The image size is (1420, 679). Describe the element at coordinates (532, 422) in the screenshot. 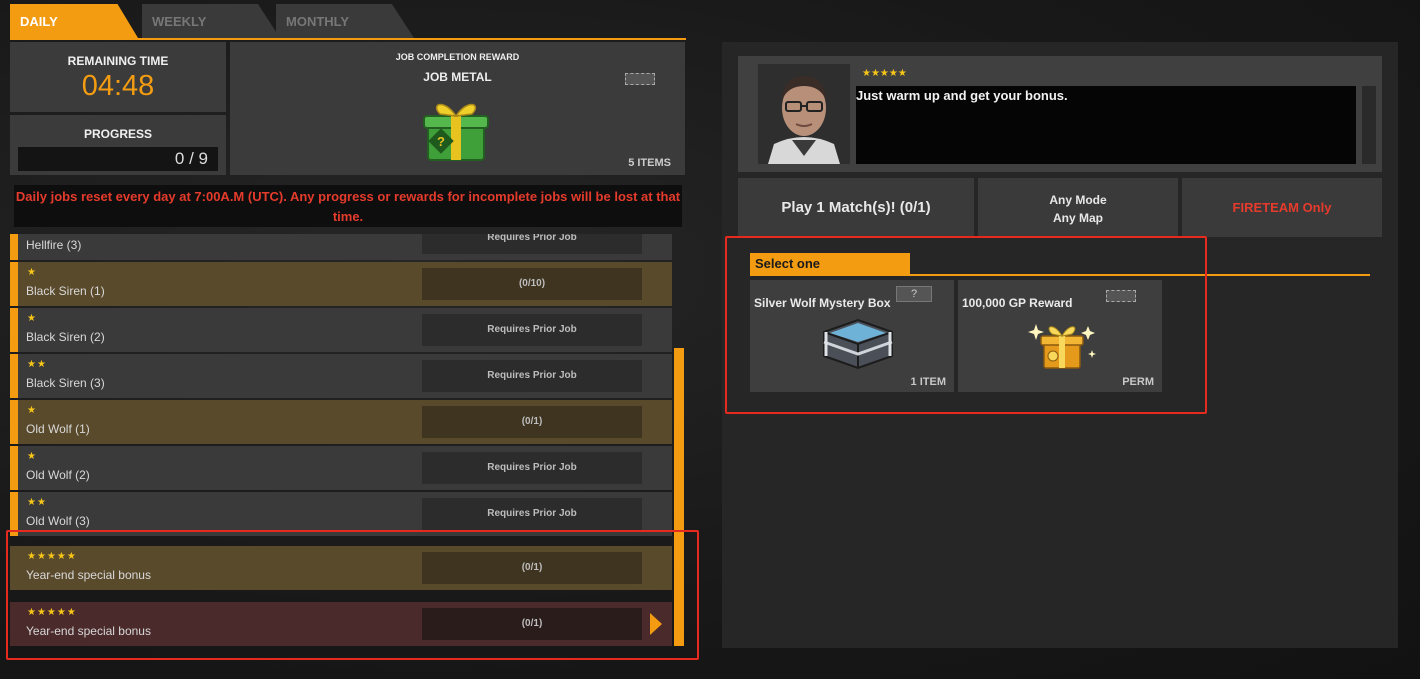

I see `job-status: (0/1)` at that location.